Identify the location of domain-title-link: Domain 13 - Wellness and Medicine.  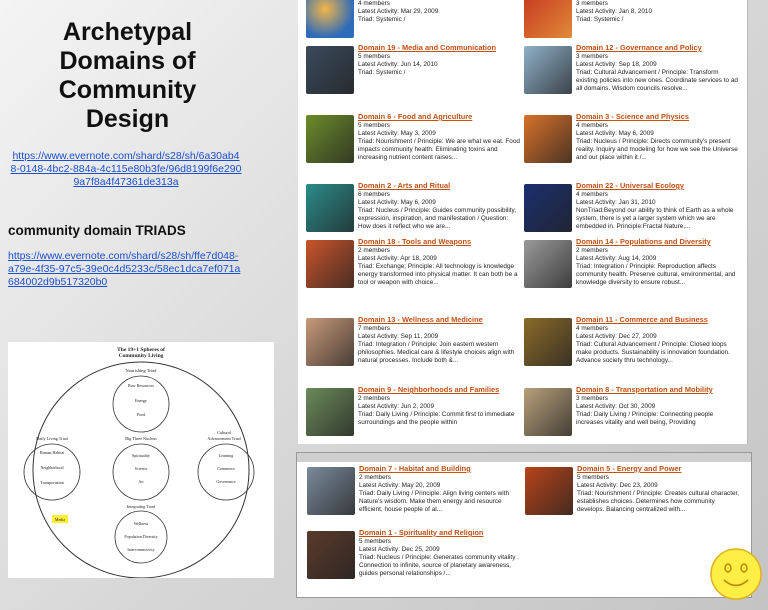
(439, 320).